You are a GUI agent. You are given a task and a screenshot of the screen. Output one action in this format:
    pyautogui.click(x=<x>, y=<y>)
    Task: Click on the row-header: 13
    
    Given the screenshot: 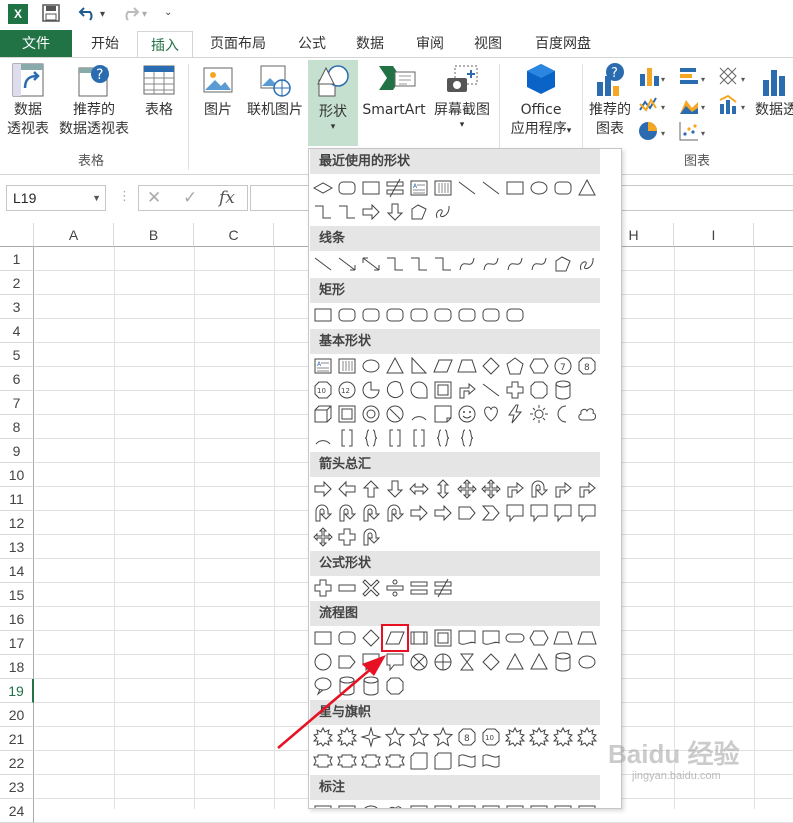 What is the action you would take?
    pyautogui.click(x=17, y=547)
    